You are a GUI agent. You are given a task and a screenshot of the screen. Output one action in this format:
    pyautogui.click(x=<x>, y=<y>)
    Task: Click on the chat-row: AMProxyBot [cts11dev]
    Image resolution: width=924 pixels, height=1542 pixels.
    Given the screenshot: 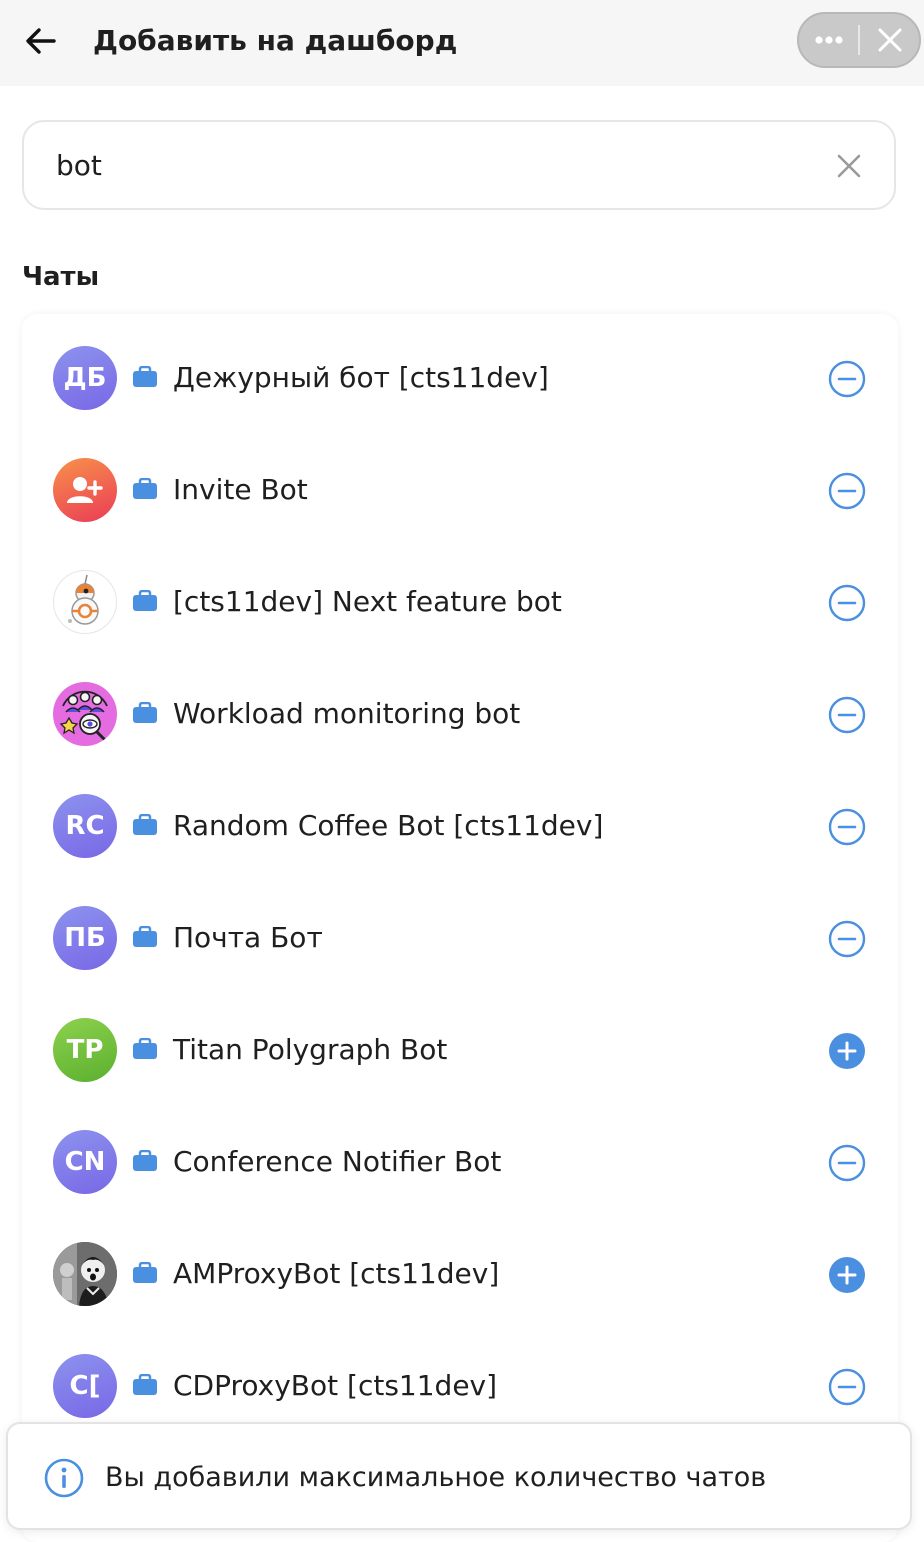 What is the action you would take?
    pyautogui.click(x=460, y=1266)
    